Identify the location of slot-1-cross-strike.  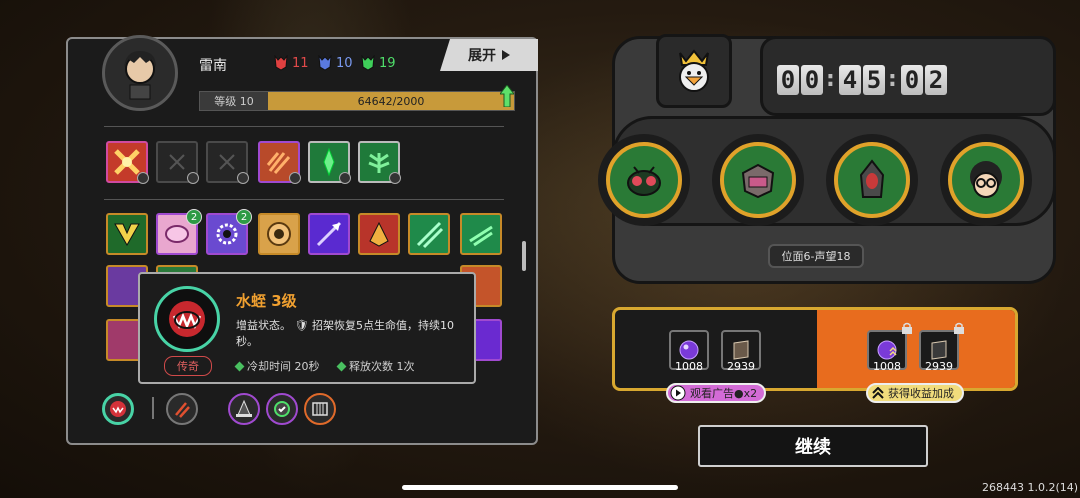
(127, 162).